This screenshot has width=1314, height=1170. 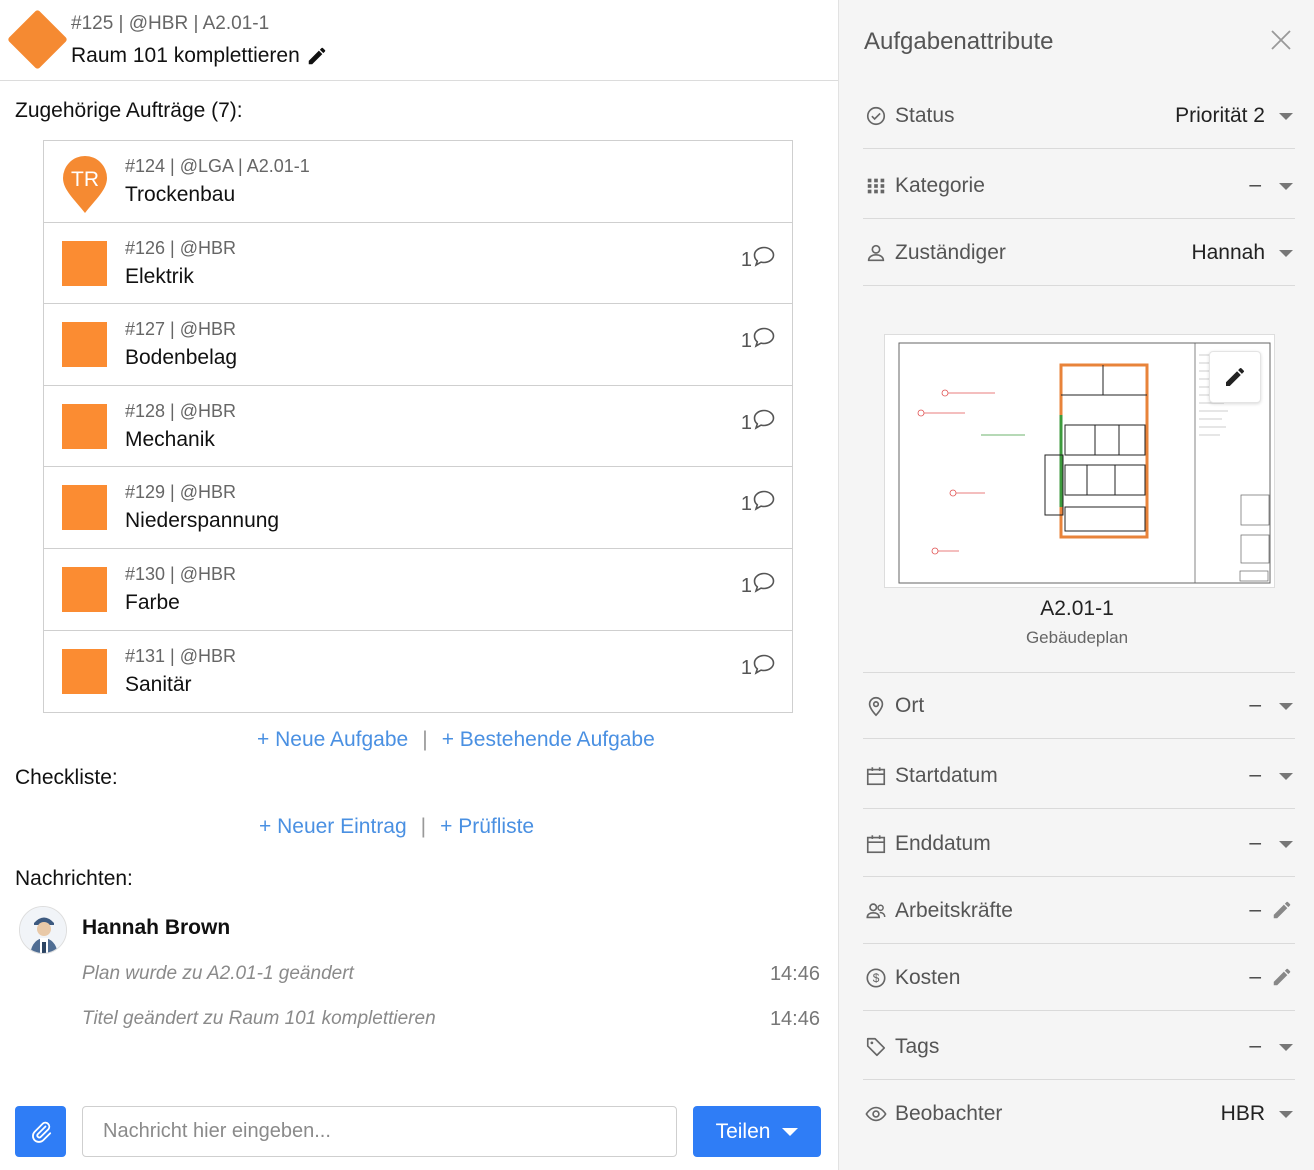 I want to click on pin-badge-text: TR, so click(x=85, y=179).